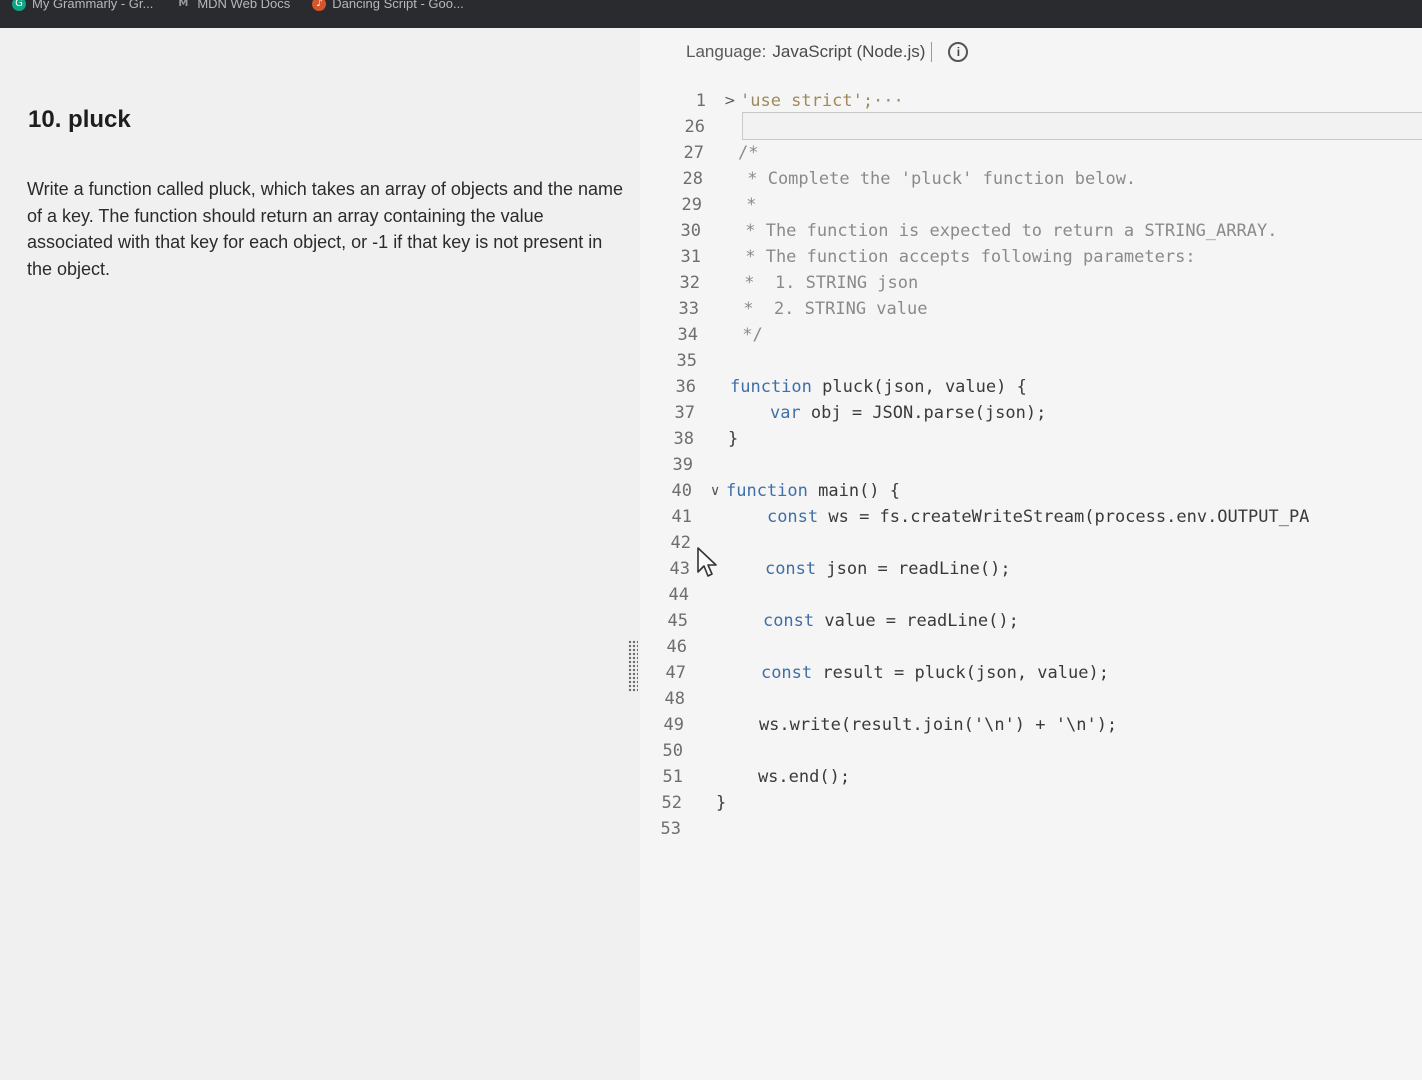 This screenshot has width=1422, height=1080. What do you see at coordinates (1031, 699) in the screenshot?
I see `code-line: 48` at bounding box center [1031, 699].